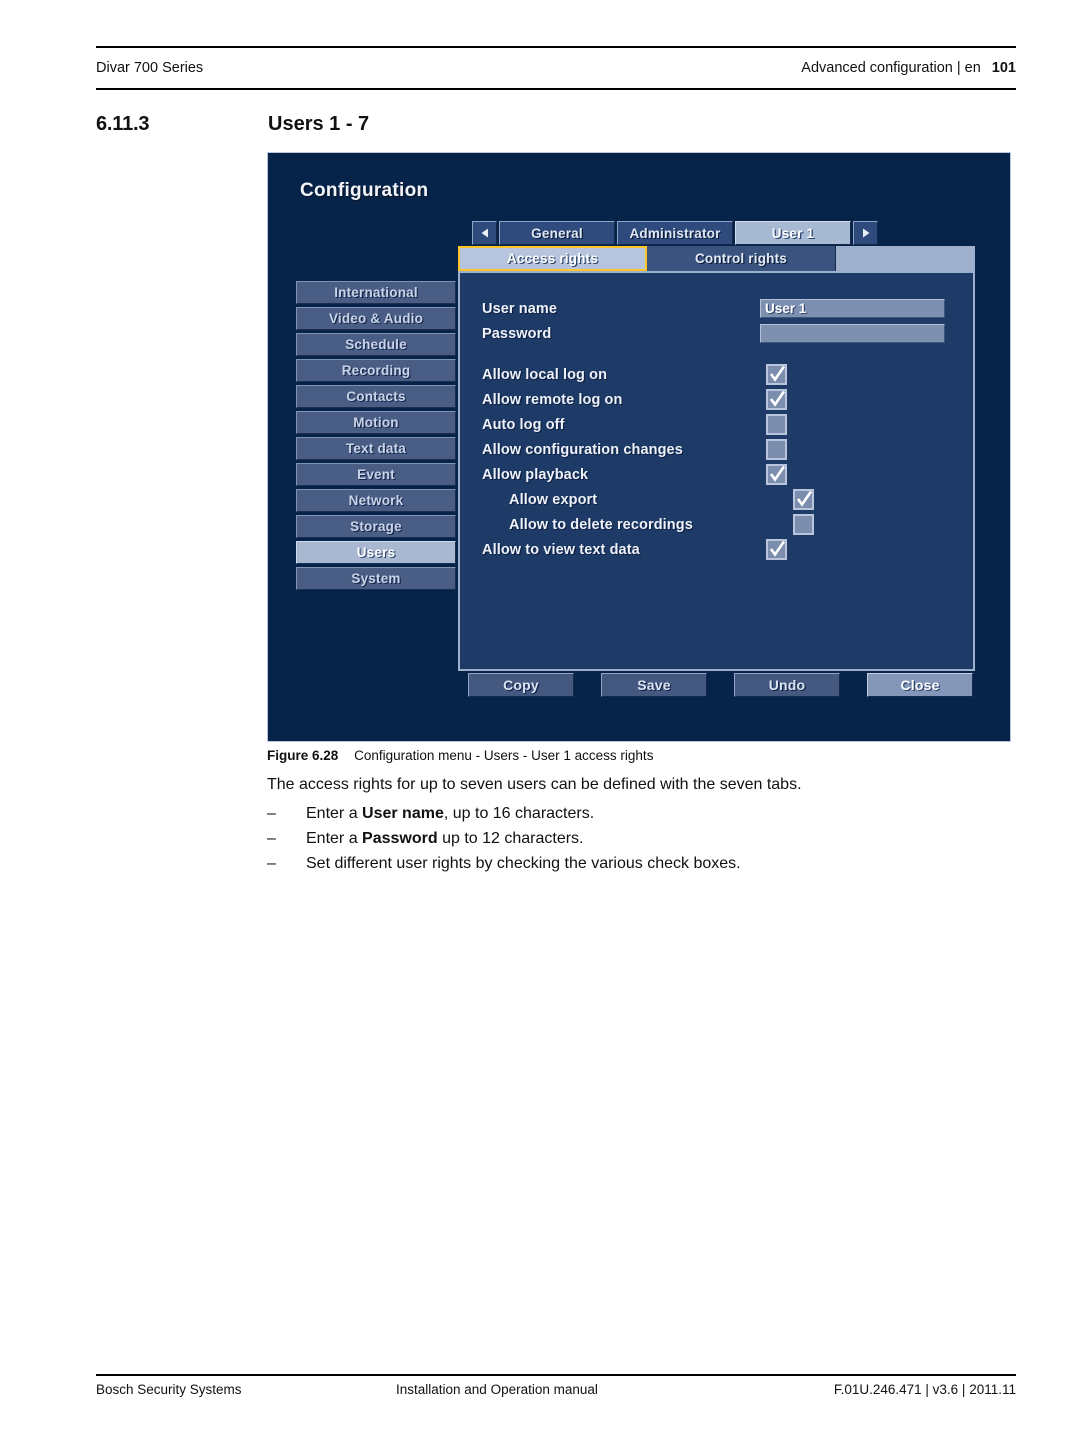 The height and width of the screenshot is (1441, 1080). Describe the element at coordinates (1003, 68) in the screenshot. I see `page-number: 101` at that location.